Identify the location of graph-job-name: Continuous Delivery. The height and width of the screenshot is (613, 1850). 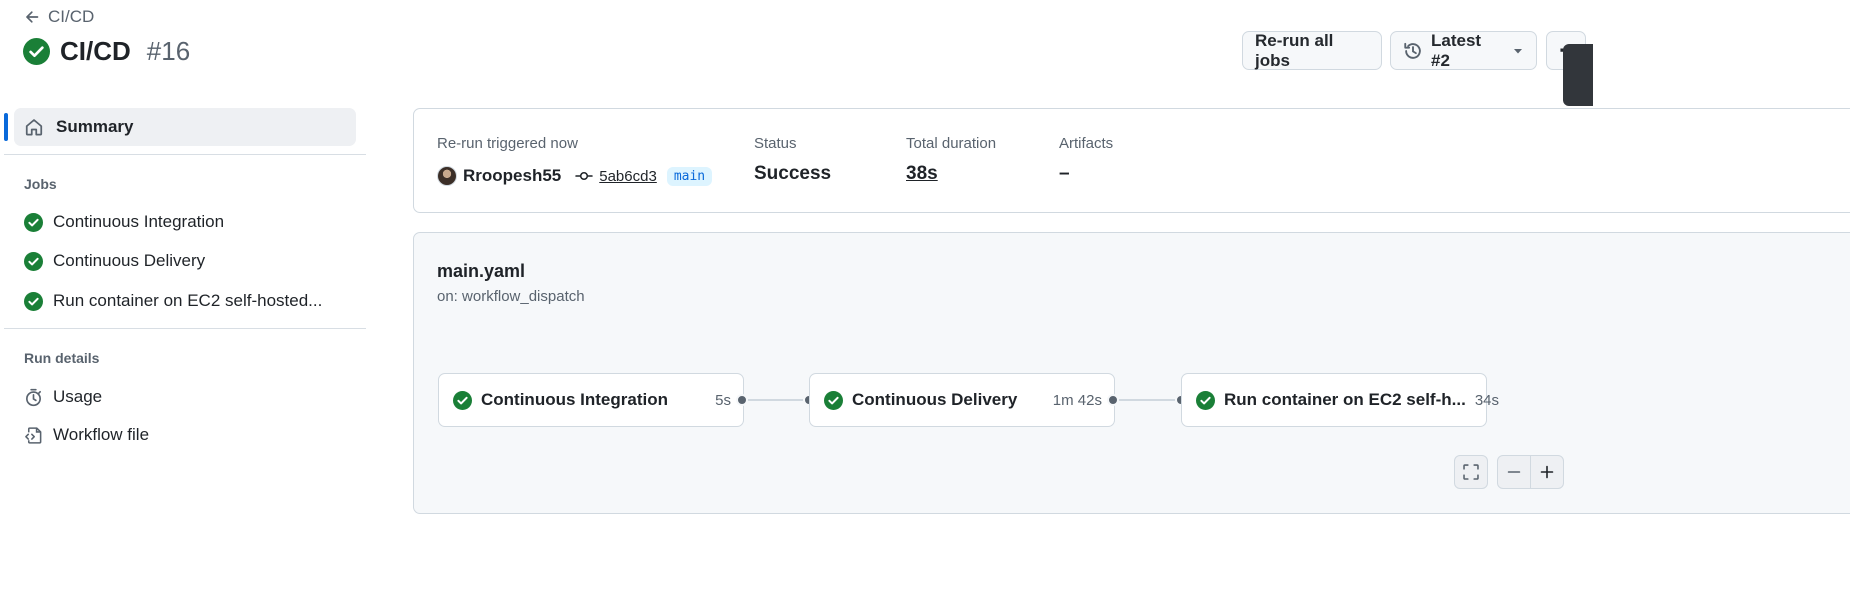
(935, 399).